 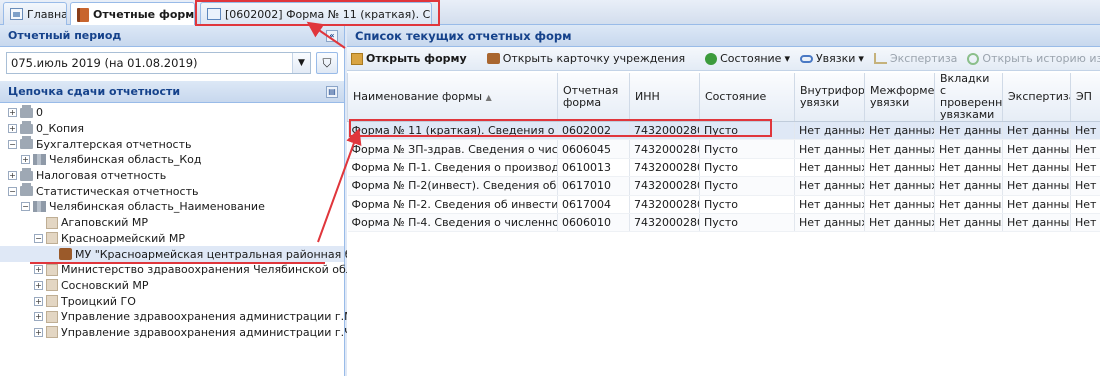 What do you see at coordinates (172, 191) in the screenshot?
I see `tree-node: − Статистическая отчетность` at bounding box center [172, 191].